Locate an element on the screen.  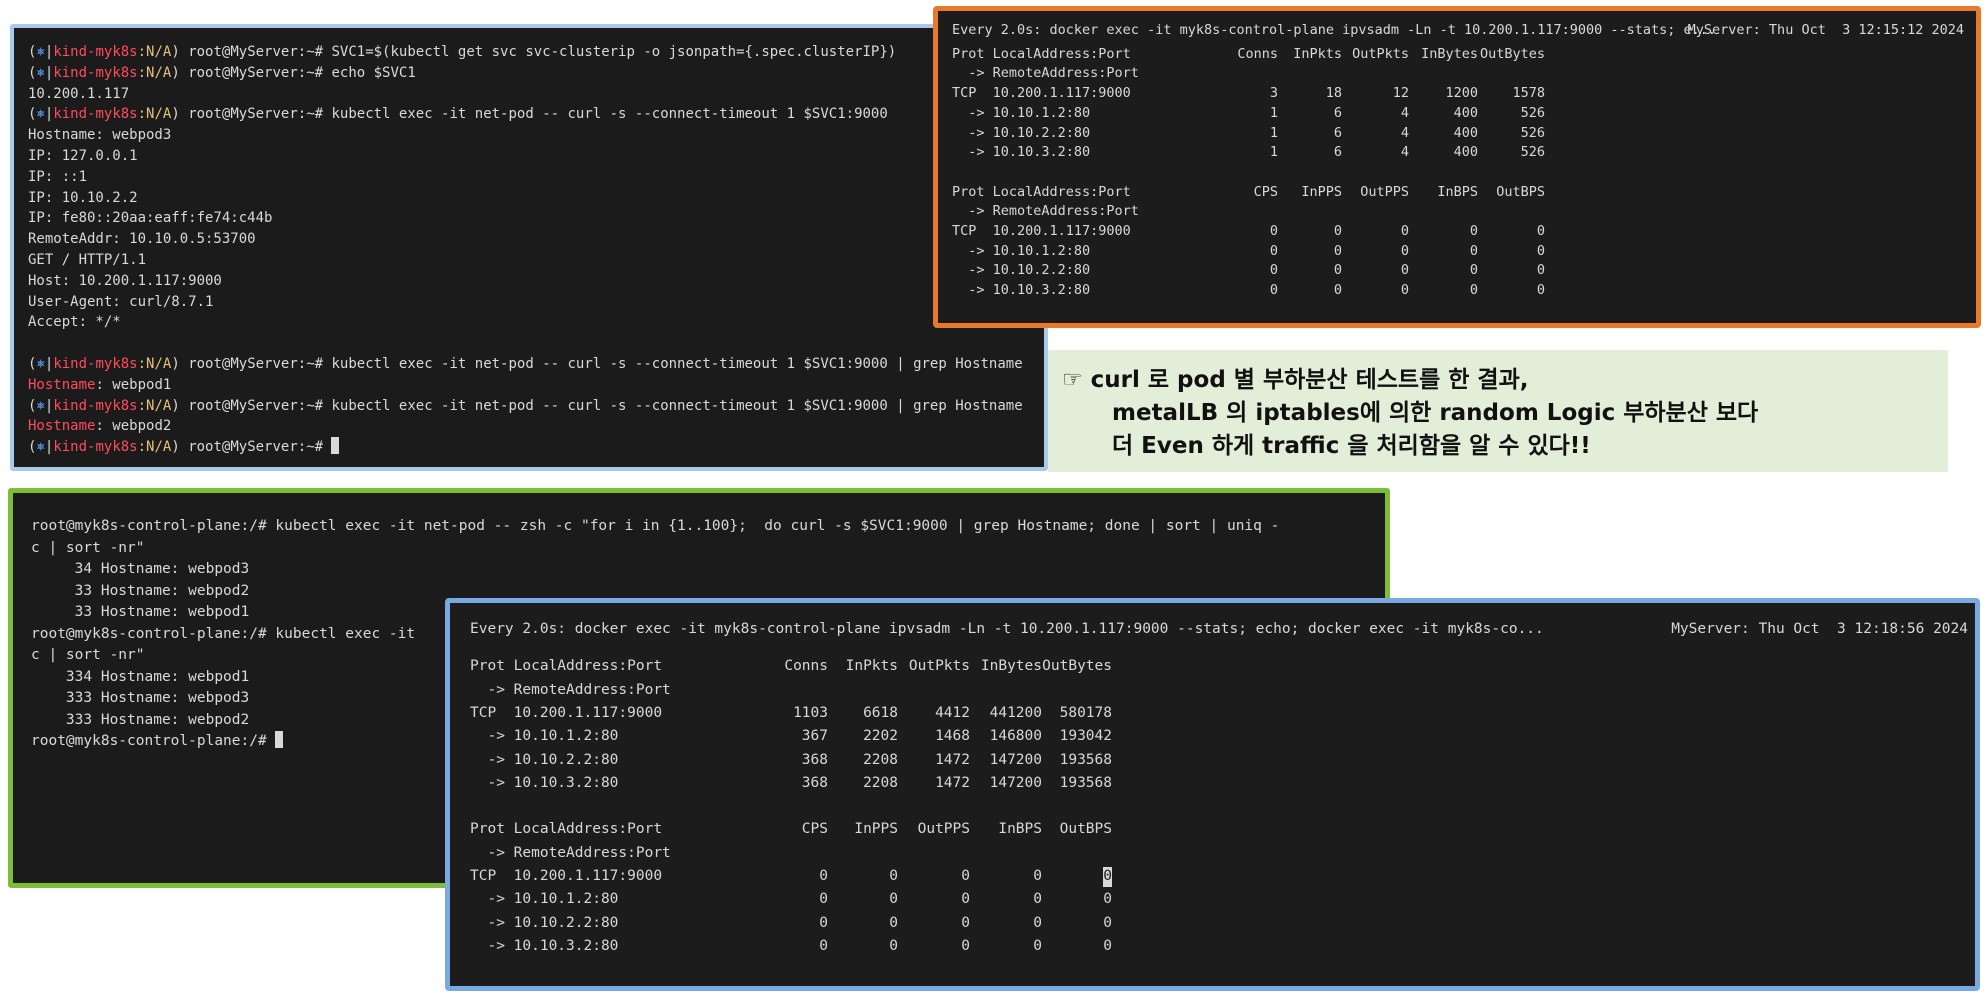
prompt-namespace: :N/A is located at coordinates (154, 363).